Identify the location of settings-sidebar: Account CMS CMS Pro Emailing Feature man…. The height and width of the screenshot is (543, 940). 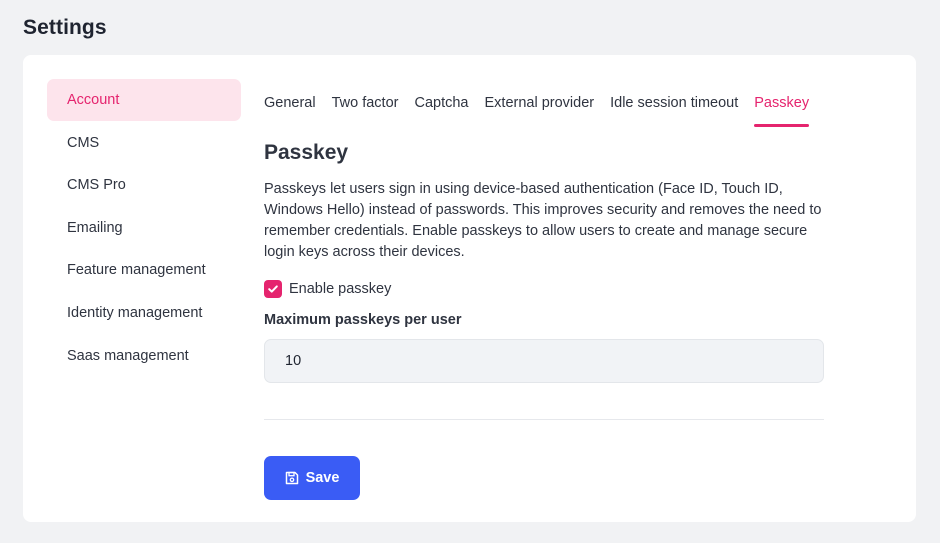
(144, 228).